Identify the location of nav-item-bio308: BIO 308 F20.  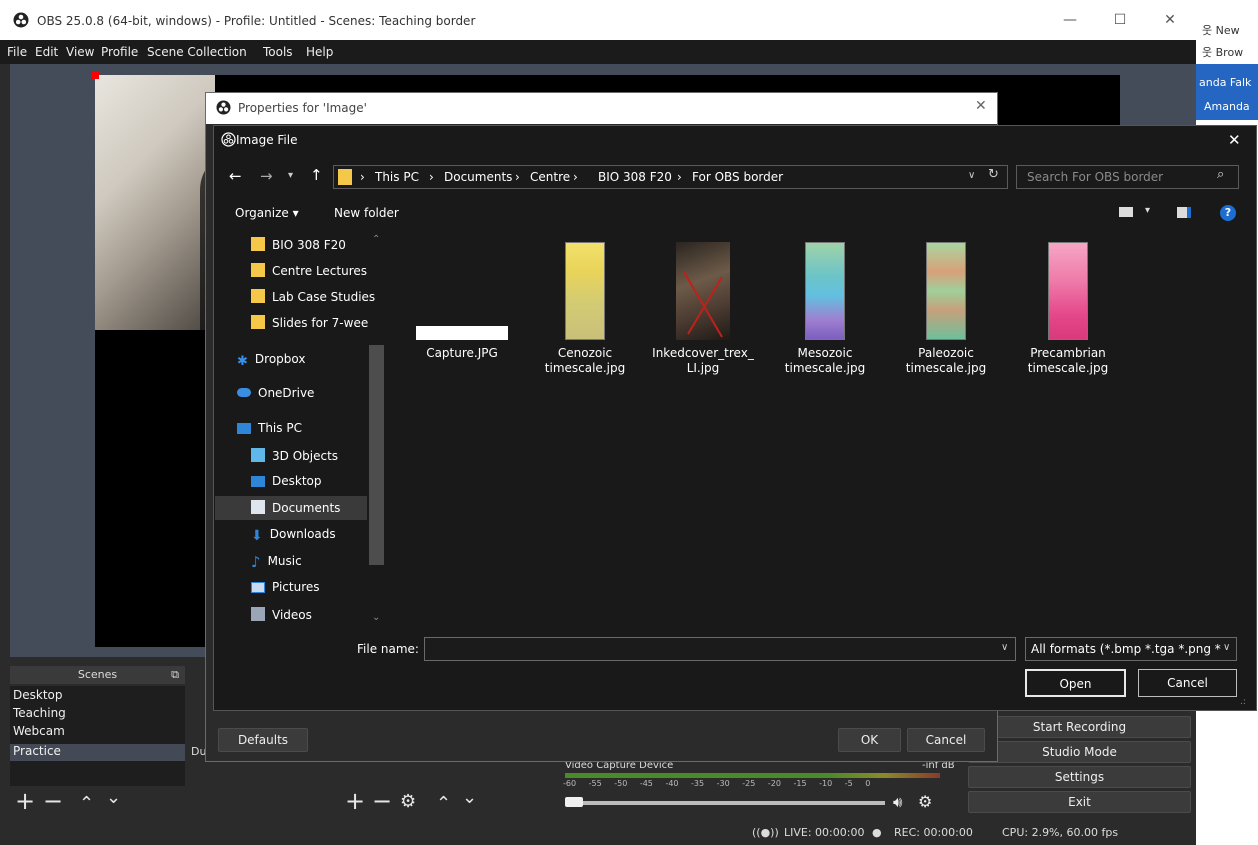
(317, 249).